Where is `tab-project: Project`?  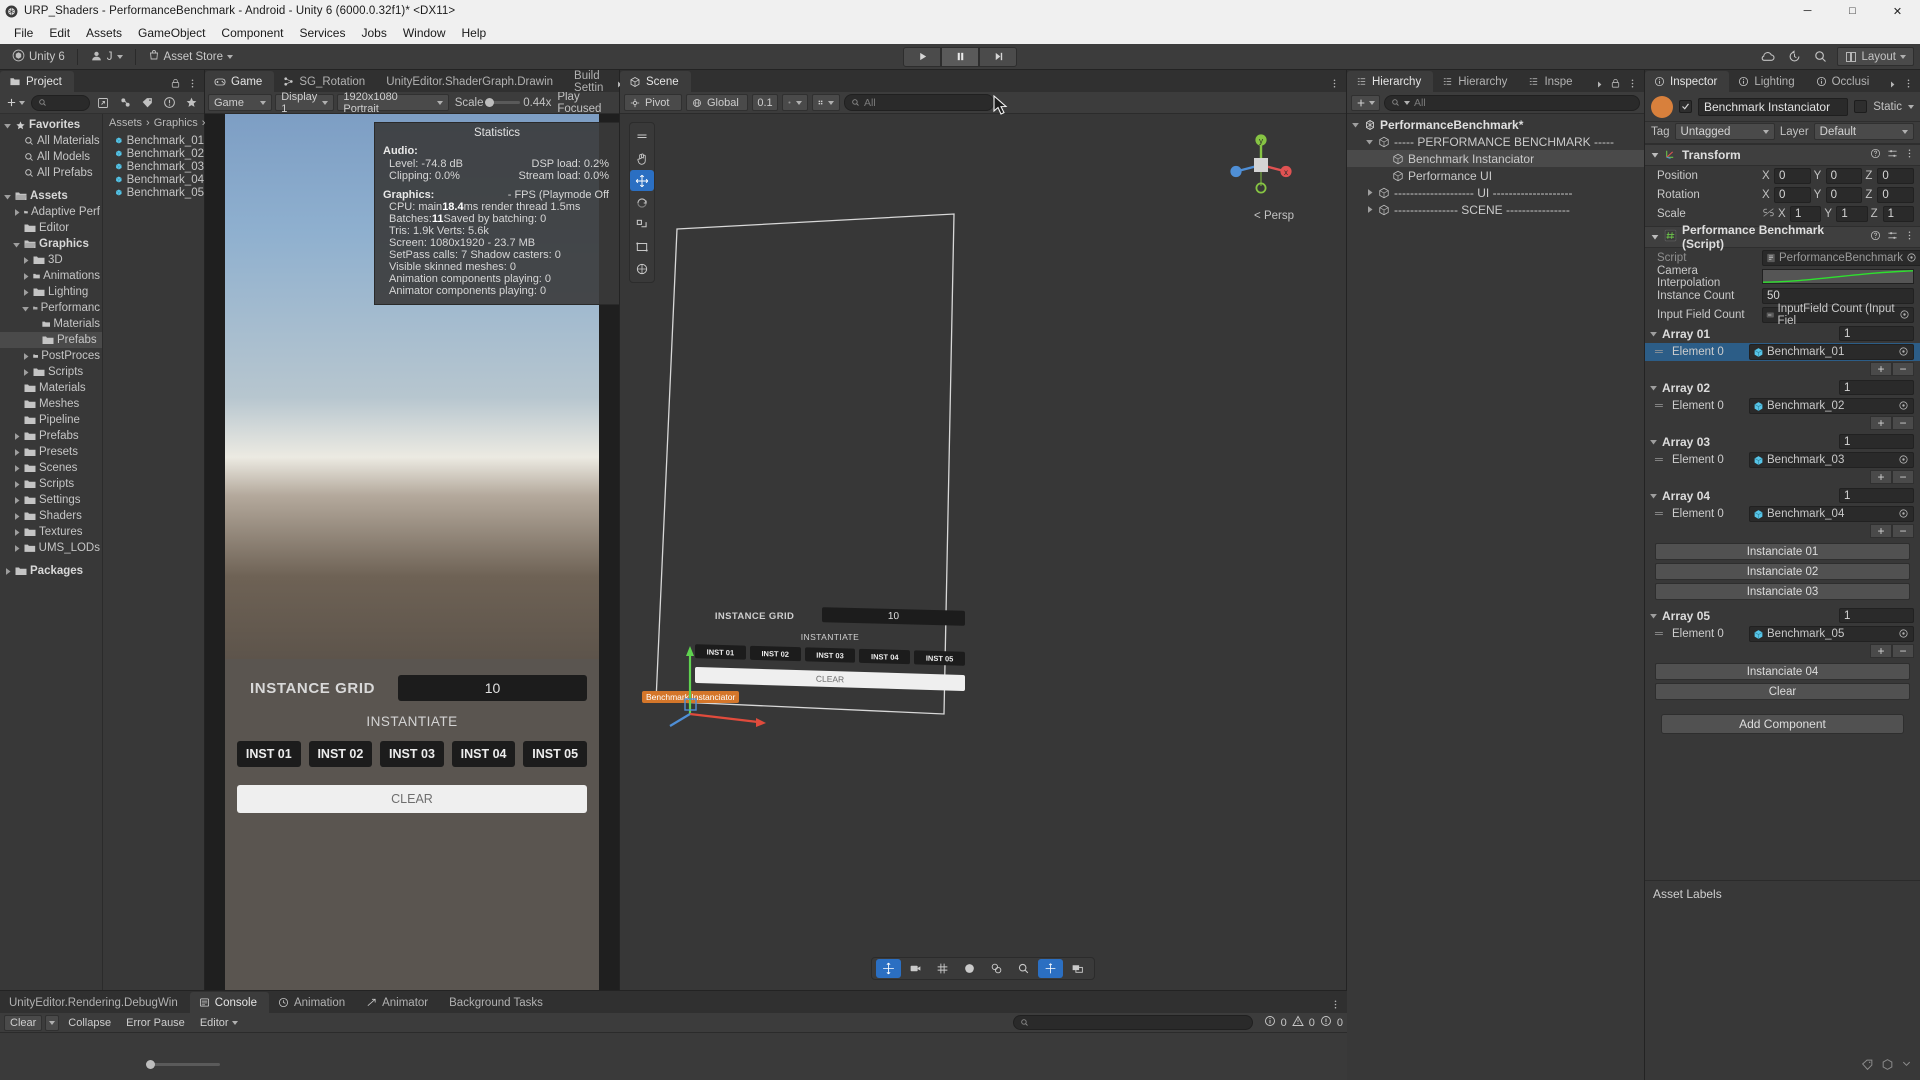
tab-project: Project is located at coordinates (37, 81).